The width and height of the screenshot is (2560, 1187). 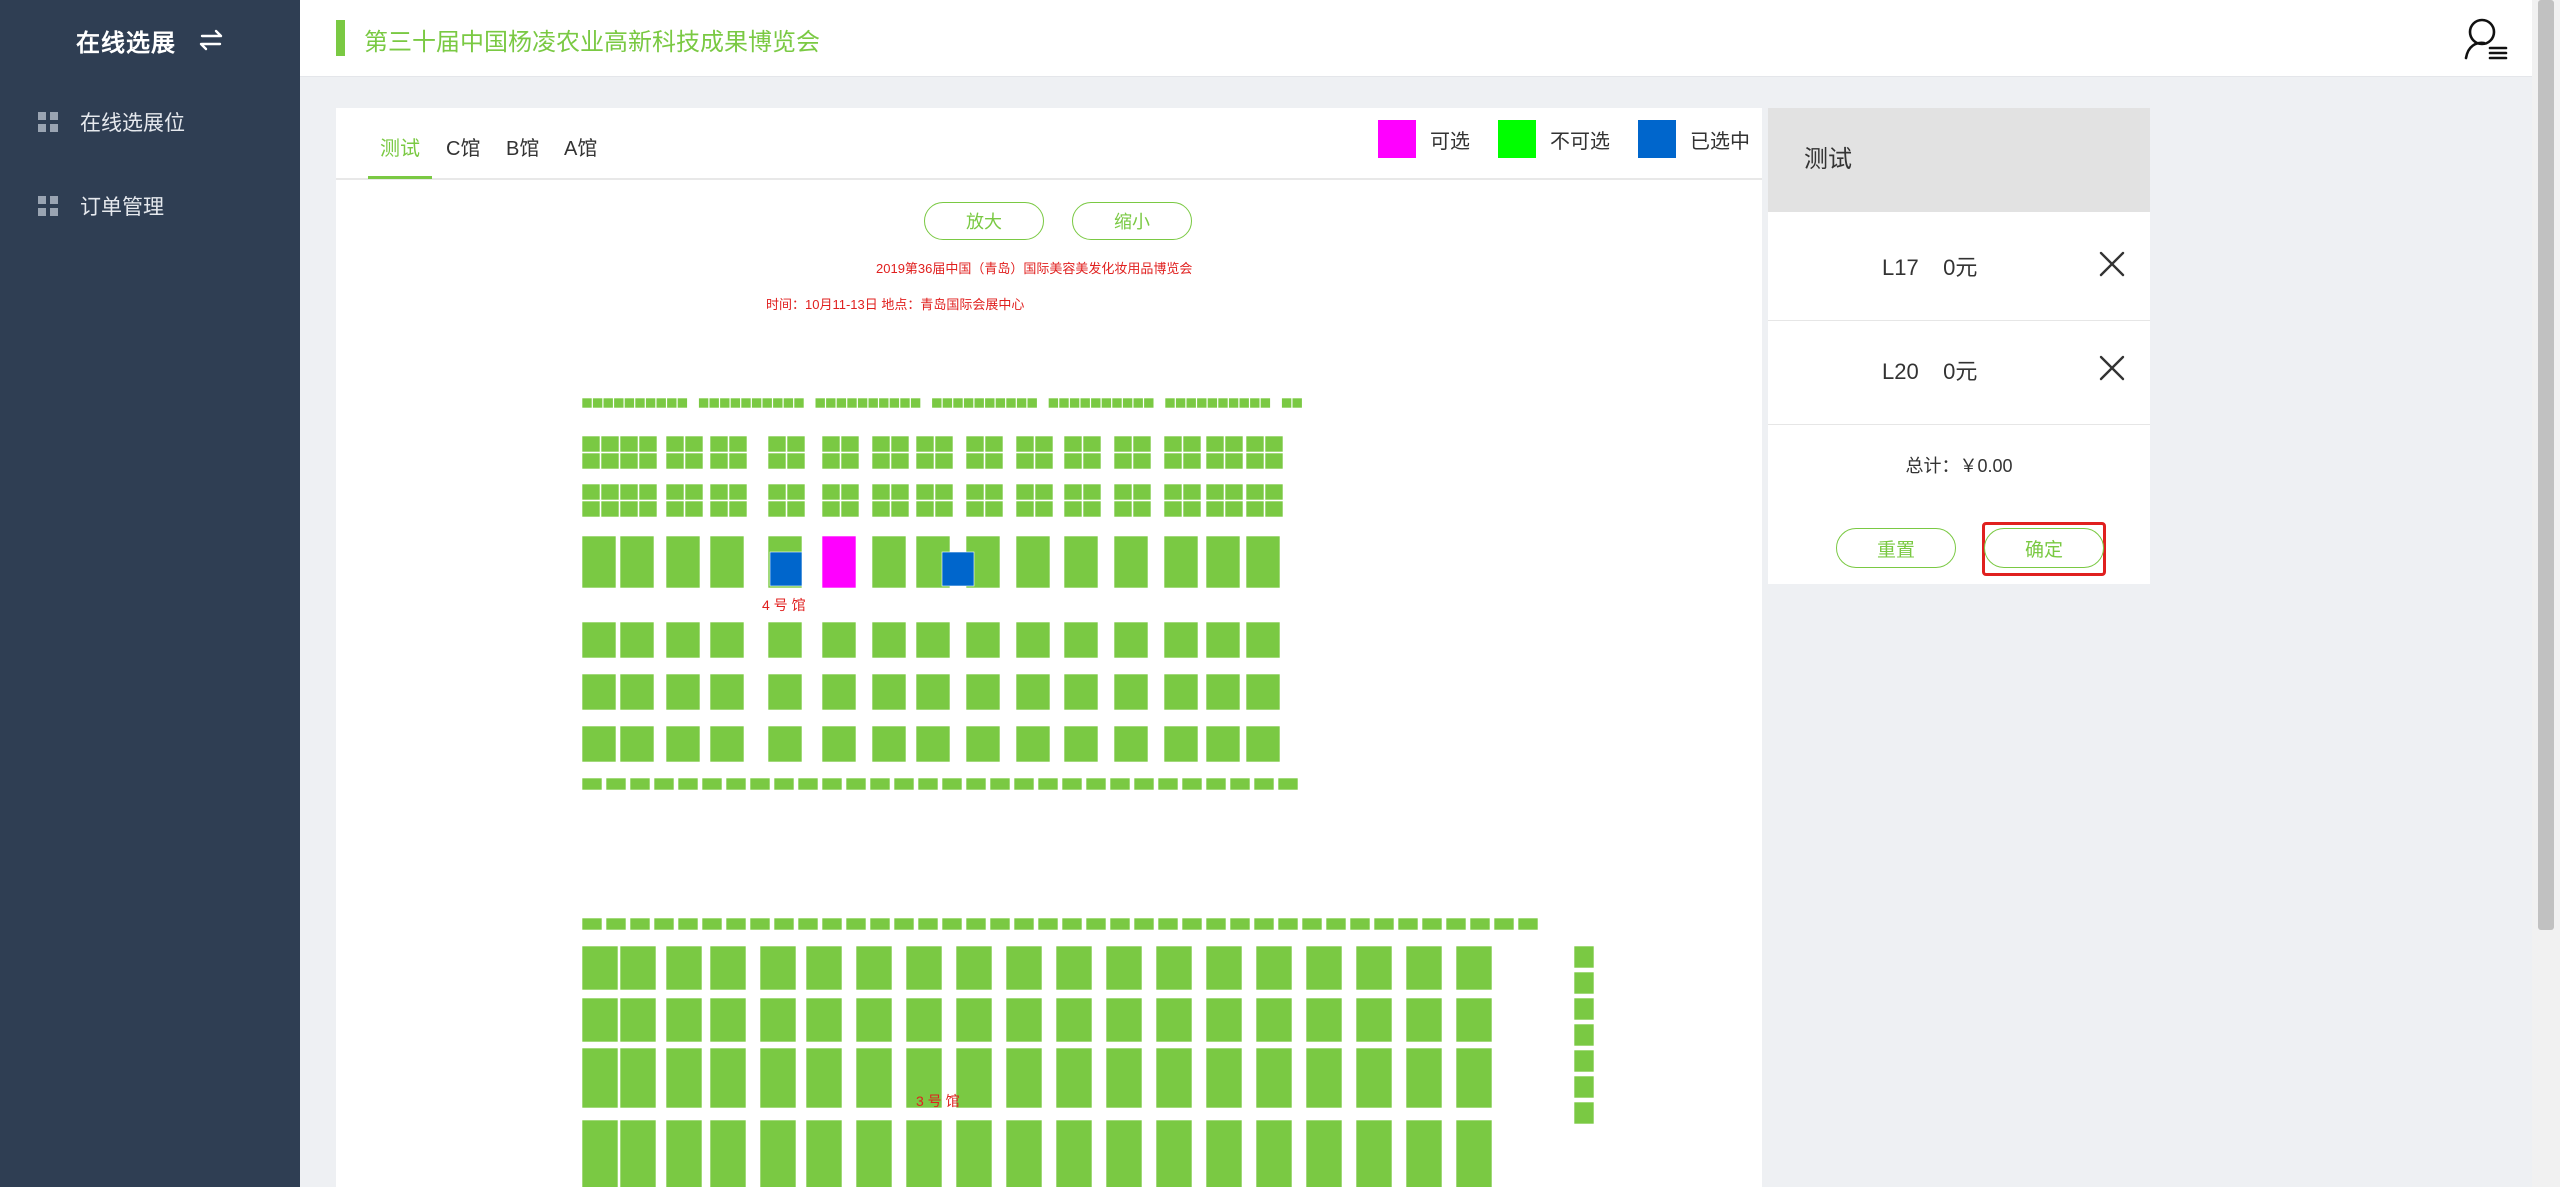 I want to click on scrollbar-thumb, so click(x=2546, y=465).